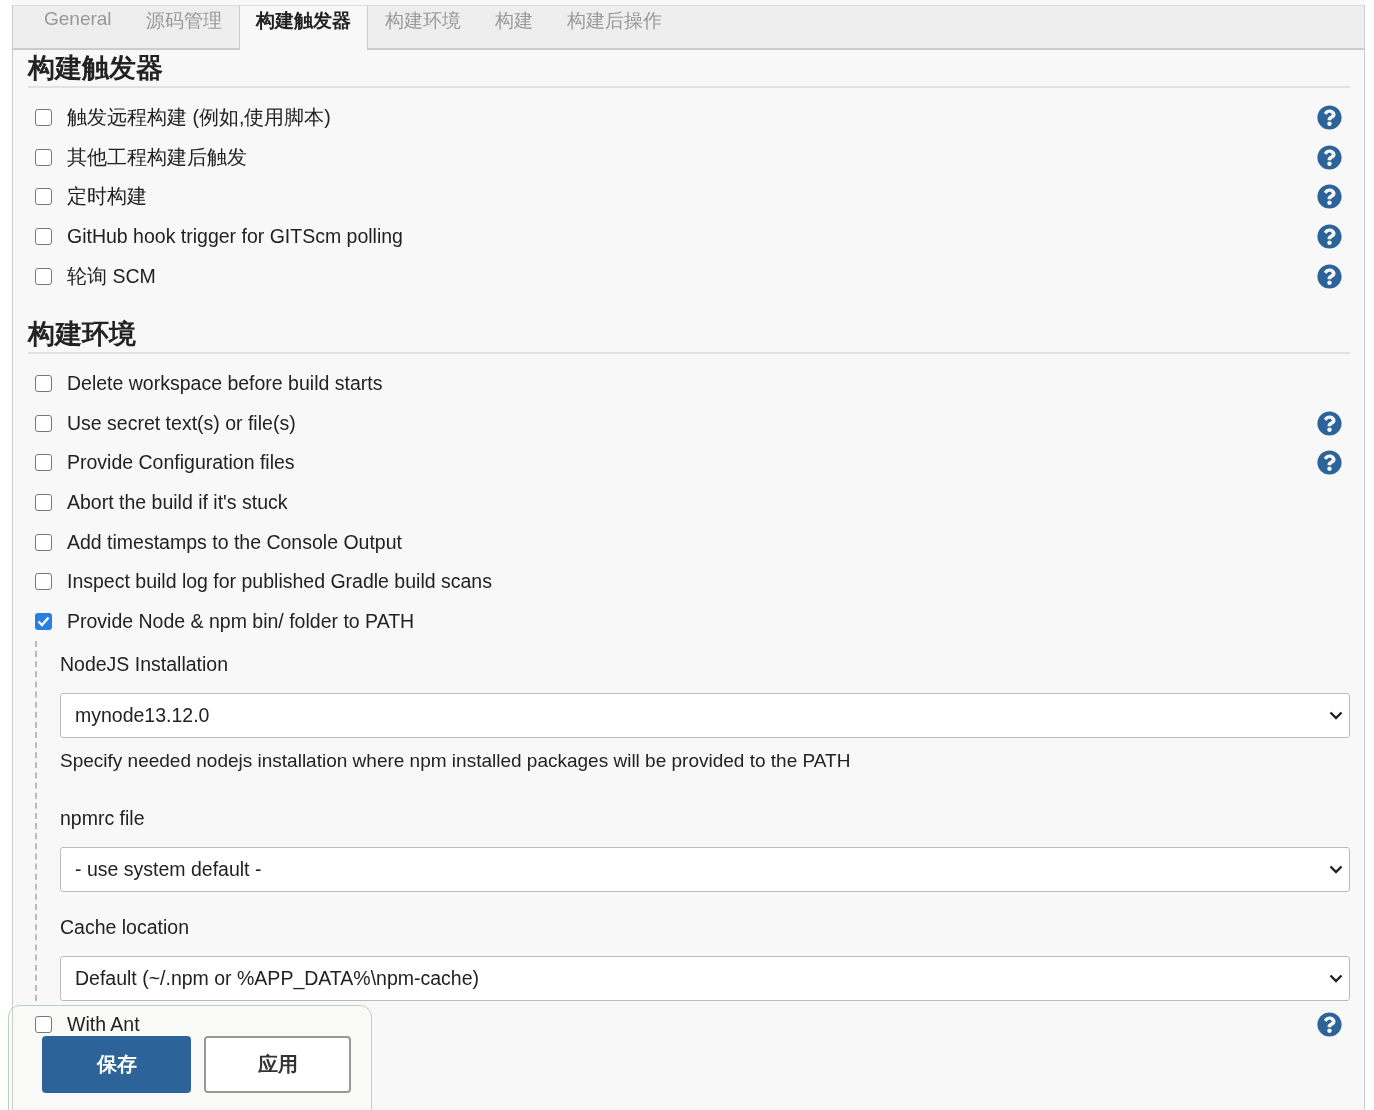  Describe the element at coordinates (107, 197) in the screenshot. I see `checkbox-label: 定时构建` at that location.